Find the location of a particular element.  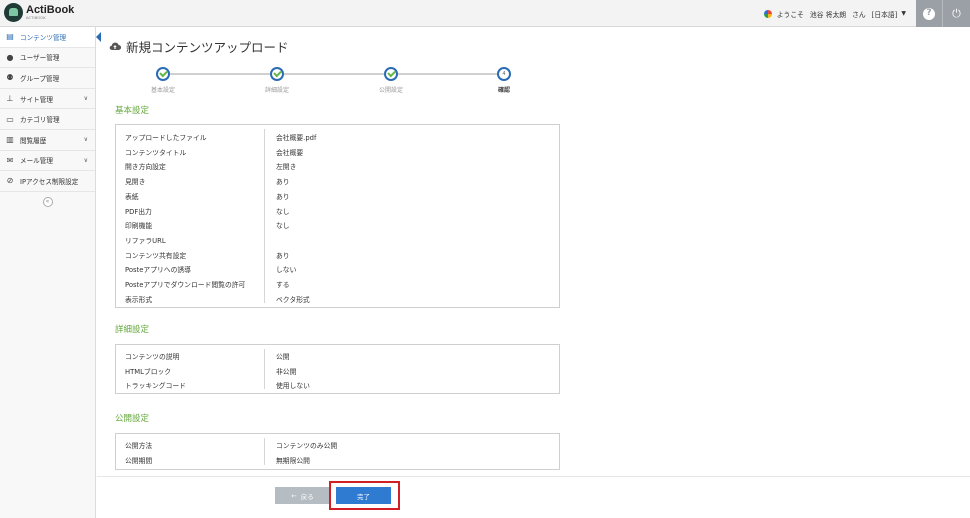

section-title-publish: 公開設定 is located at coordinates (132, 419).